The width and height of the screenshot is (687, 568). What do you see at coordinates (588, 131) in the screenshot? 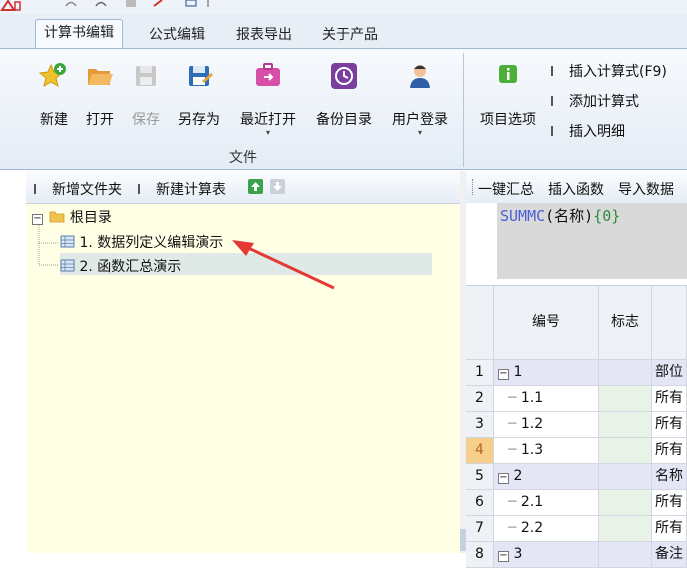
I see `insert-detail-button: 插入明细` at bounding box center [588, 131].